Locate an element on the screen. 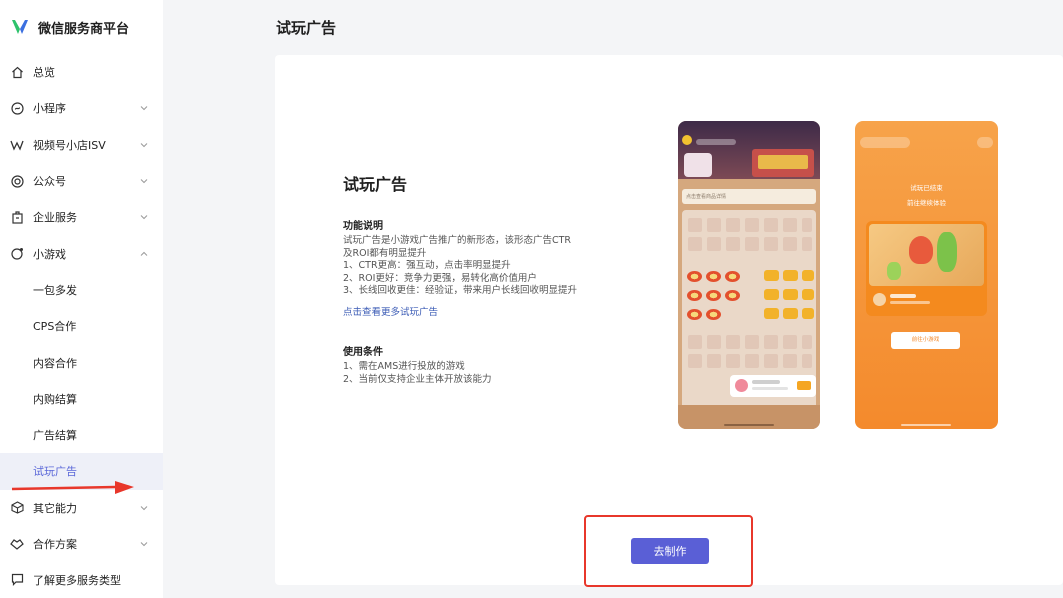  preview-phone-game: 点击查看商品详情 is located at coordinates (749, 275).